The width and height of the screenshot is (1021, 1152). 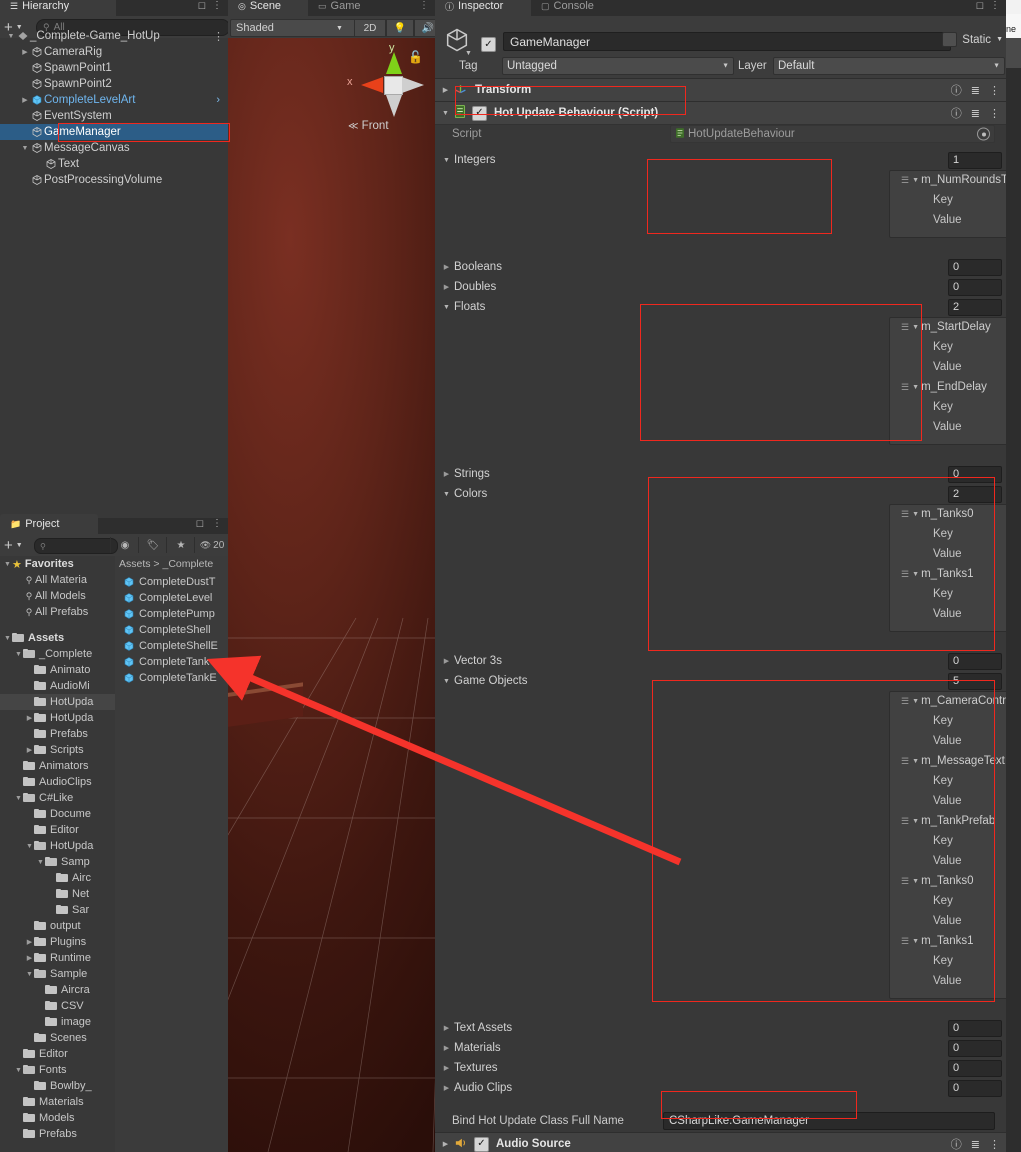 I want to click on project-tree-item-airc: Airc, so click(x=57, y=878).